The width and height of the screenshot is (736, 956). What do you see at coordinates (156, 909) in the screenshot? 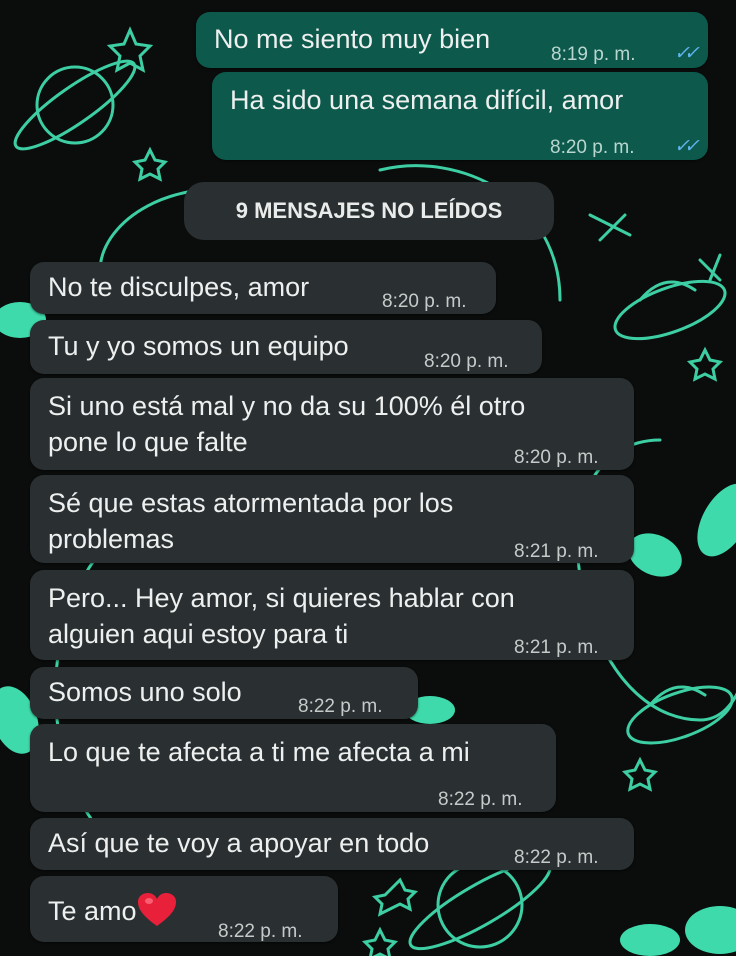
I see `red-heart-icon` at bounding box center [156, 909].